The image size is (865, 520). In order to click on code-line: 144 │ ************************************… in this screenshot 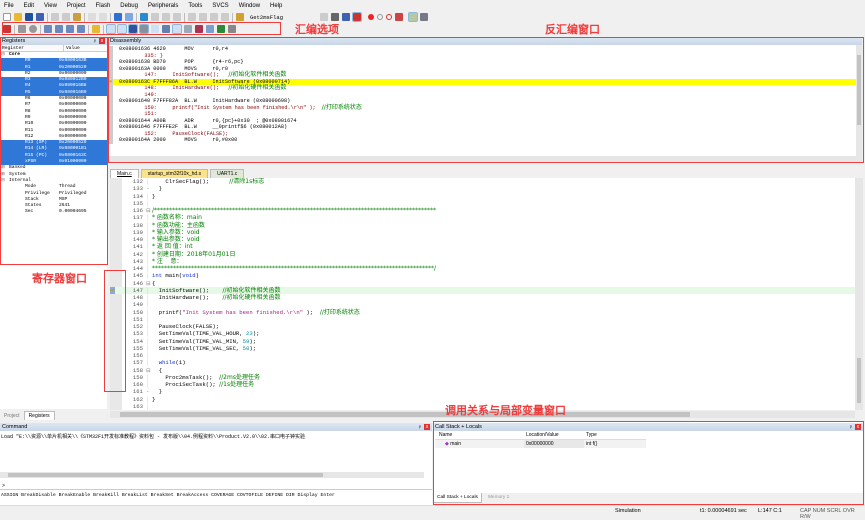, I will do `click(482, 268)`.